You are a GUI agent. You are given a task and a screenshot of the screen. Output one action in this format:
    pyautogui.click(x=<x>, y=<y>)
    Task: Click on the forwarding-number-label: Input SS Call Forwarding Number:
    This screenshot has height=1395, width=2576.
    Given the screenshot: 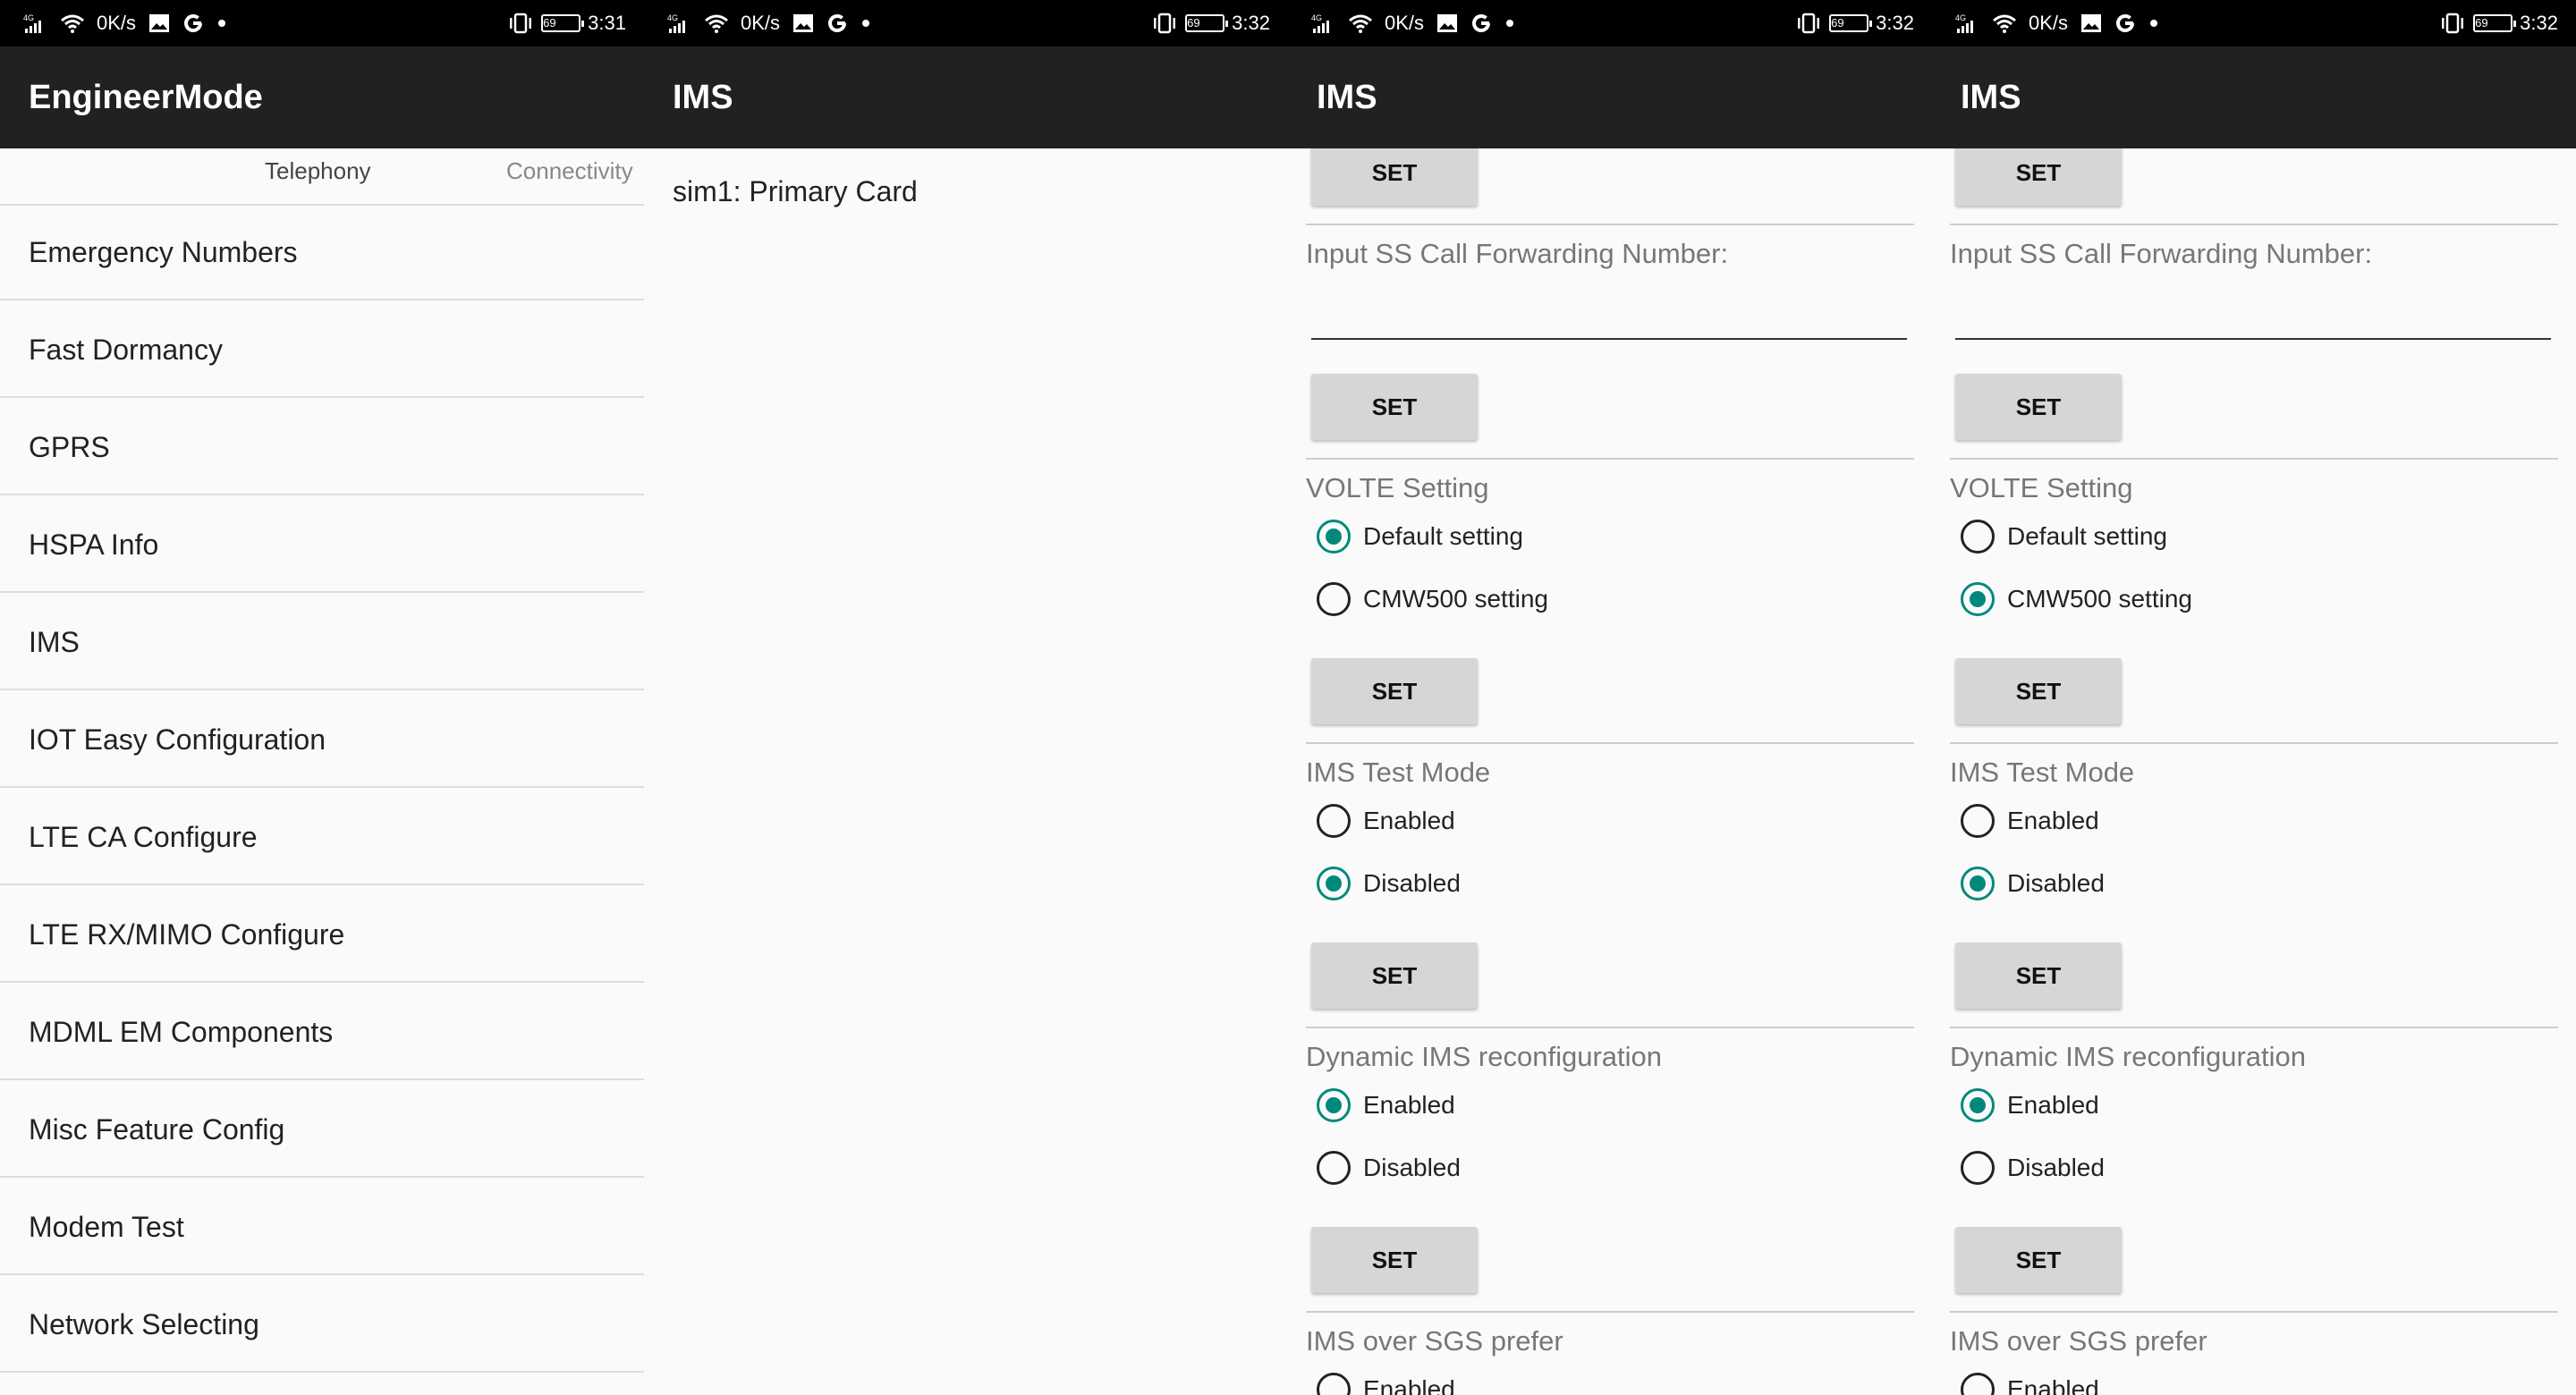 What is the action you would take?
    pyautogui.click(x=2161, y=253)
    